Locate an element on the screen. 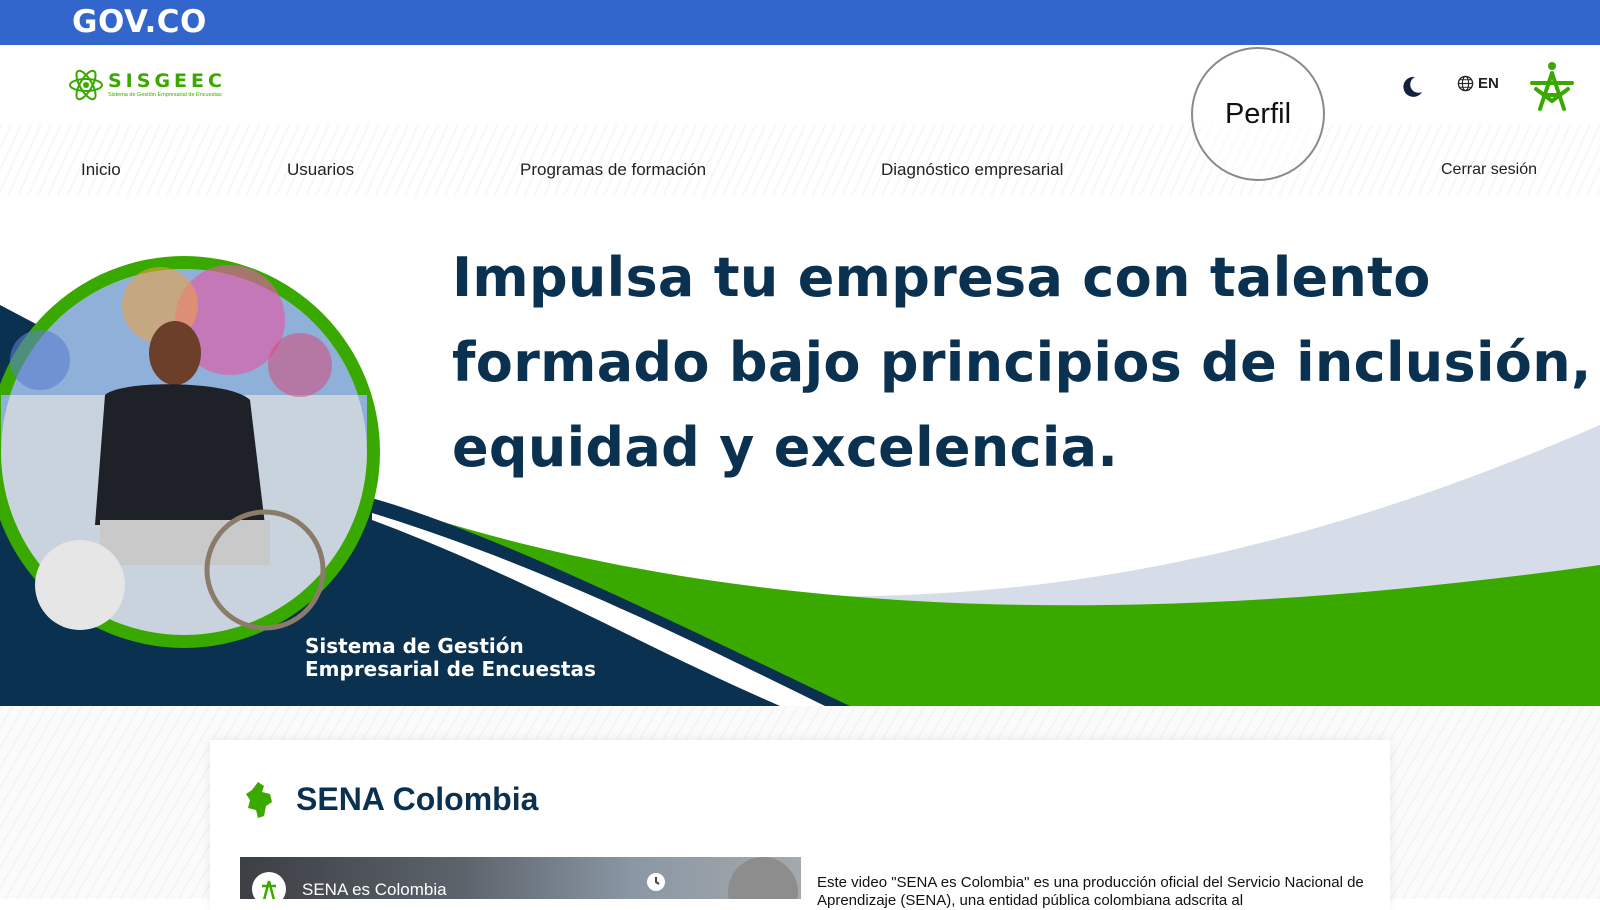  moon-icon is located at coordinates (1412, 87).